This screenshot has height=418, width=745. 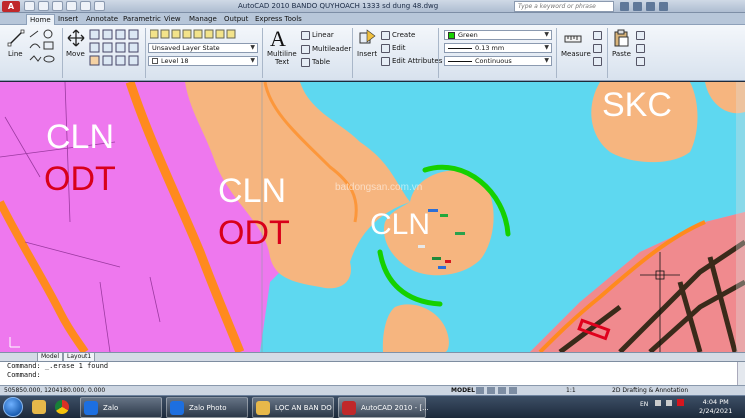 What do you see at coordinates (681, 402) in the screenshot?
I see `unikey-icon` at bounding box center [681, 402].